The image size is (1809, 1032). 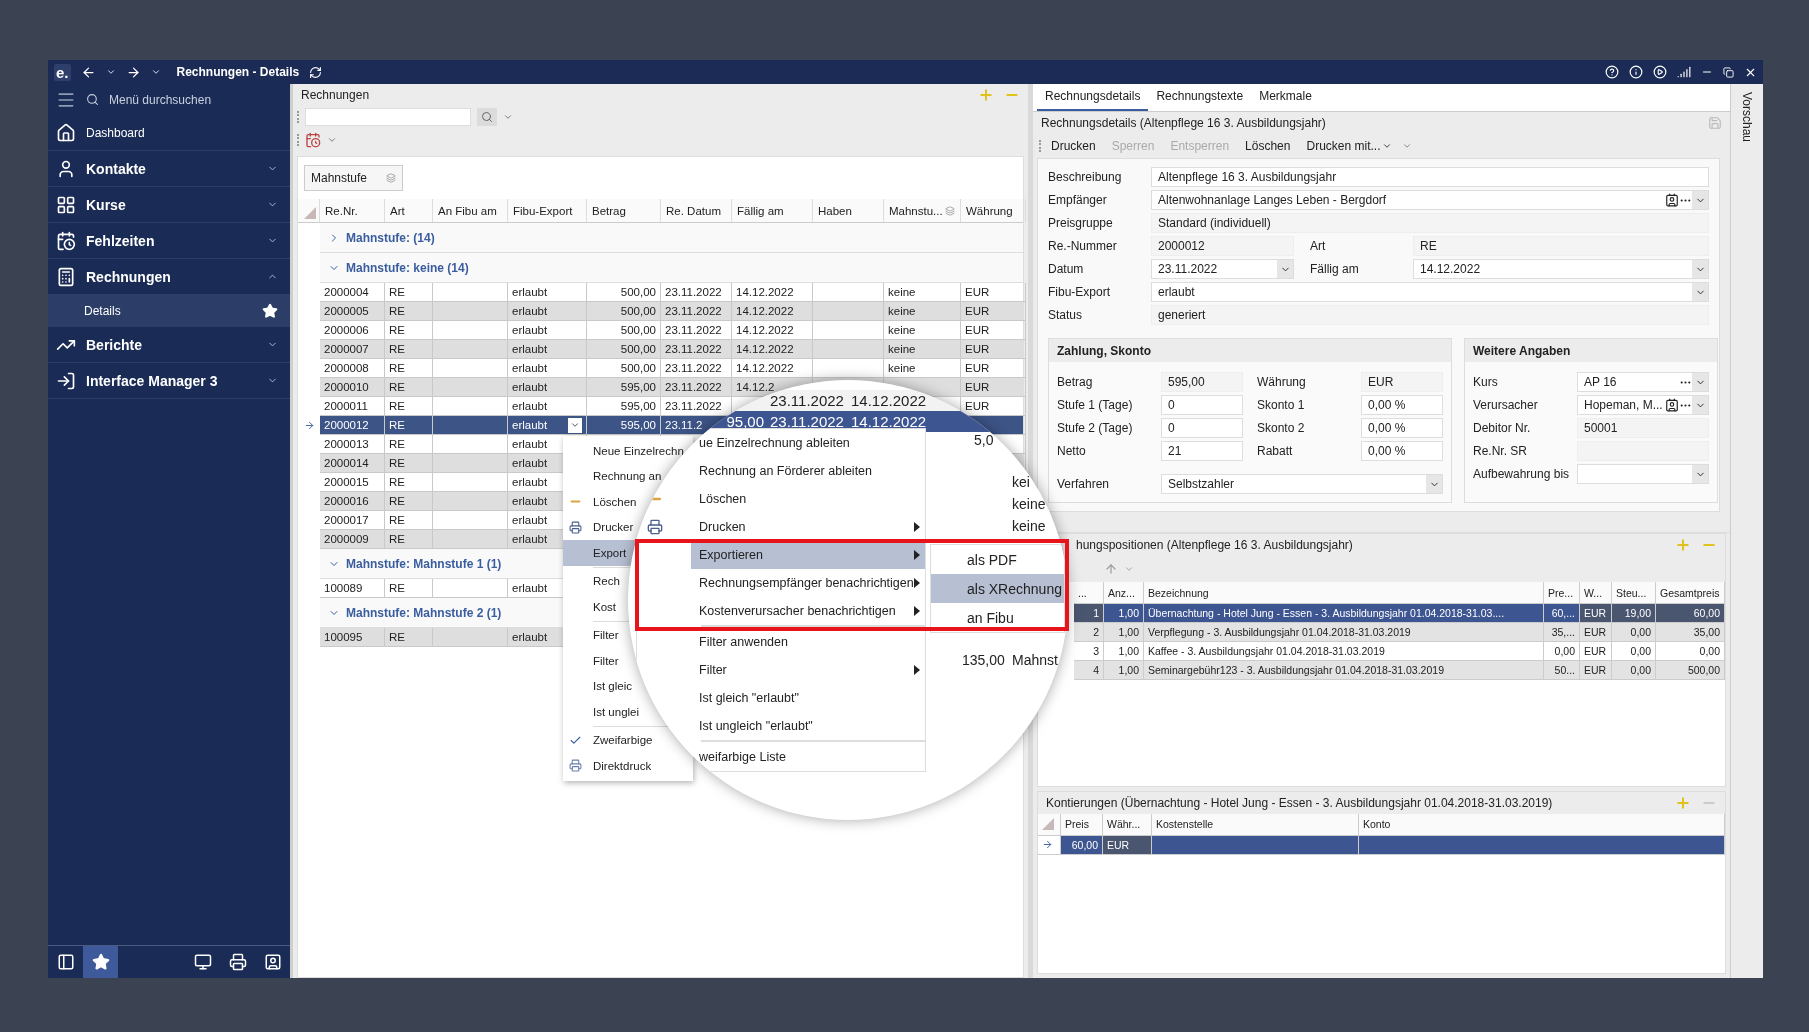 What do you see at coordinates (1250, 350) in the screenshot?
I see `group-title: Zahlung, Skonto` at bounding box center [1250, 350].